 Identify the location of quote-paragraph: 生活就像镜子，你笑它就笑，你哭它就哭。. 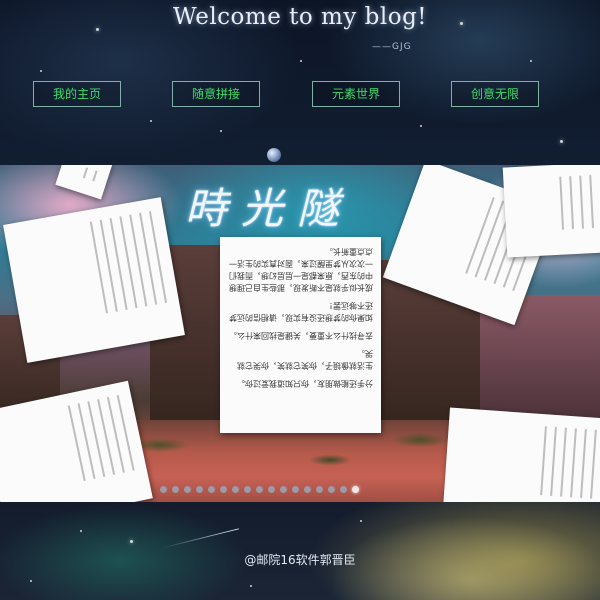
(305, 359).